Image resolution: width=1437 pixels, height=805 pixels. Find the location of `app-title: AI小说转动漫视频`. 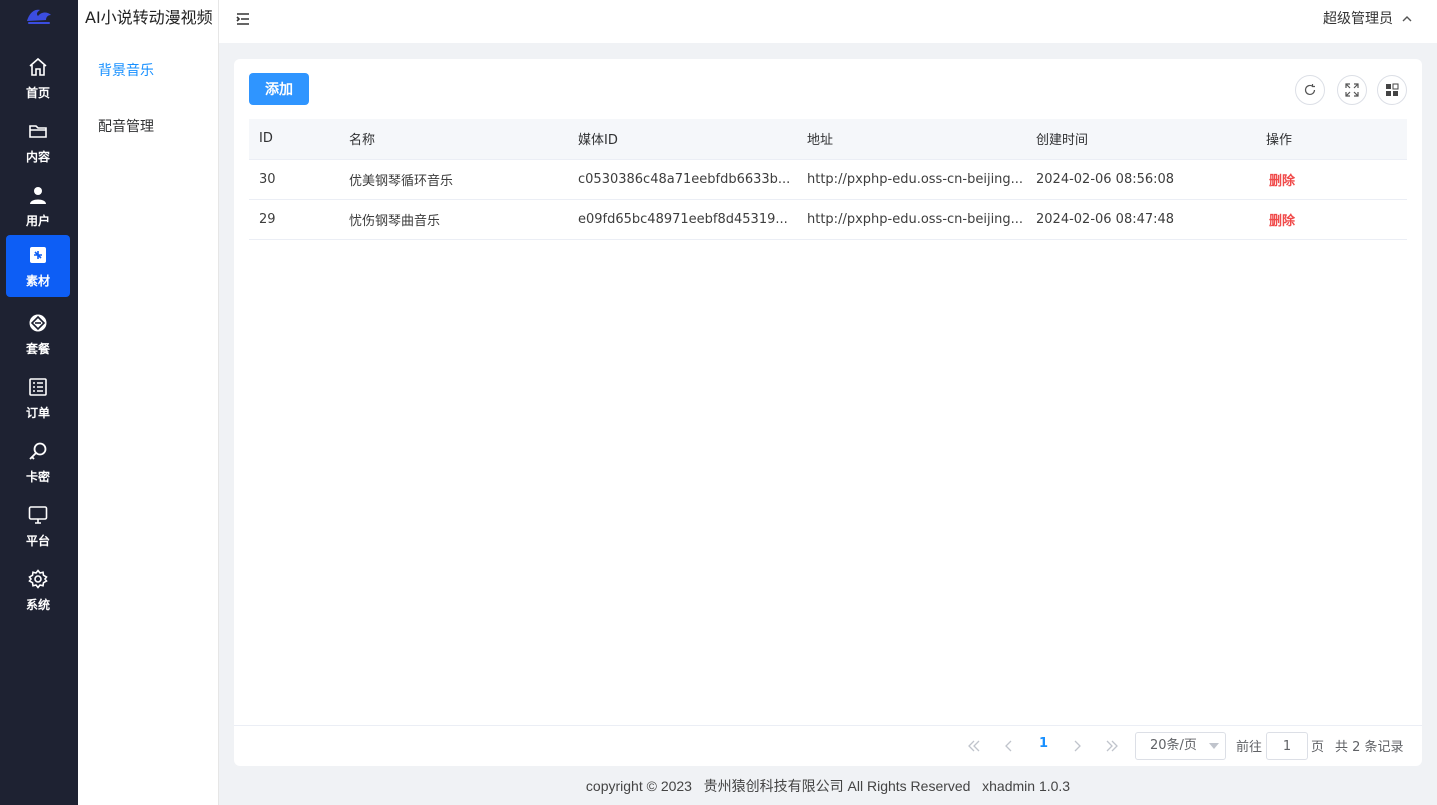

app-title: AI小说转动漫视频 is located at coordinates (149, 17).